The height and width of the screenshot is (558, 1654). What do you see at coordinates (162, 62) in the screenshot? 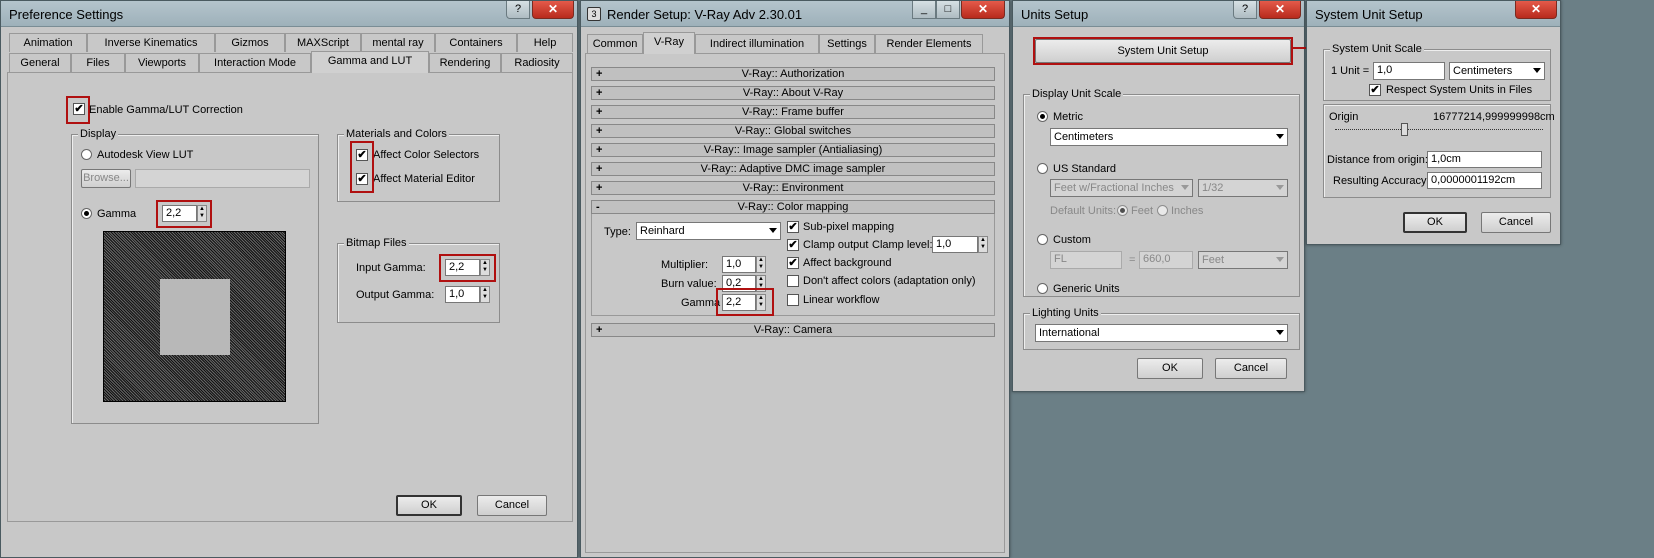
I see `tab-viewports: Viewports` at bounding box center [162, 62].